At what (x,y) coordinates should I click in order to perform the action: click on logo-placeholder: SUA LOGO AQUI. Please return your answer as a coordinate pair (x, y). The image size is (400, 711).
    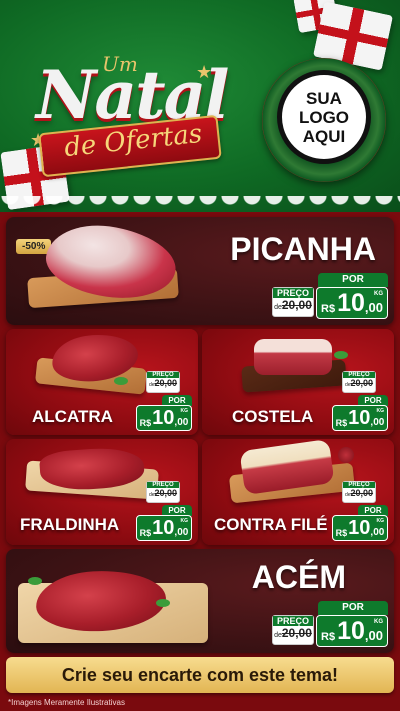
    Looking at the image, I should click on (324, 117).